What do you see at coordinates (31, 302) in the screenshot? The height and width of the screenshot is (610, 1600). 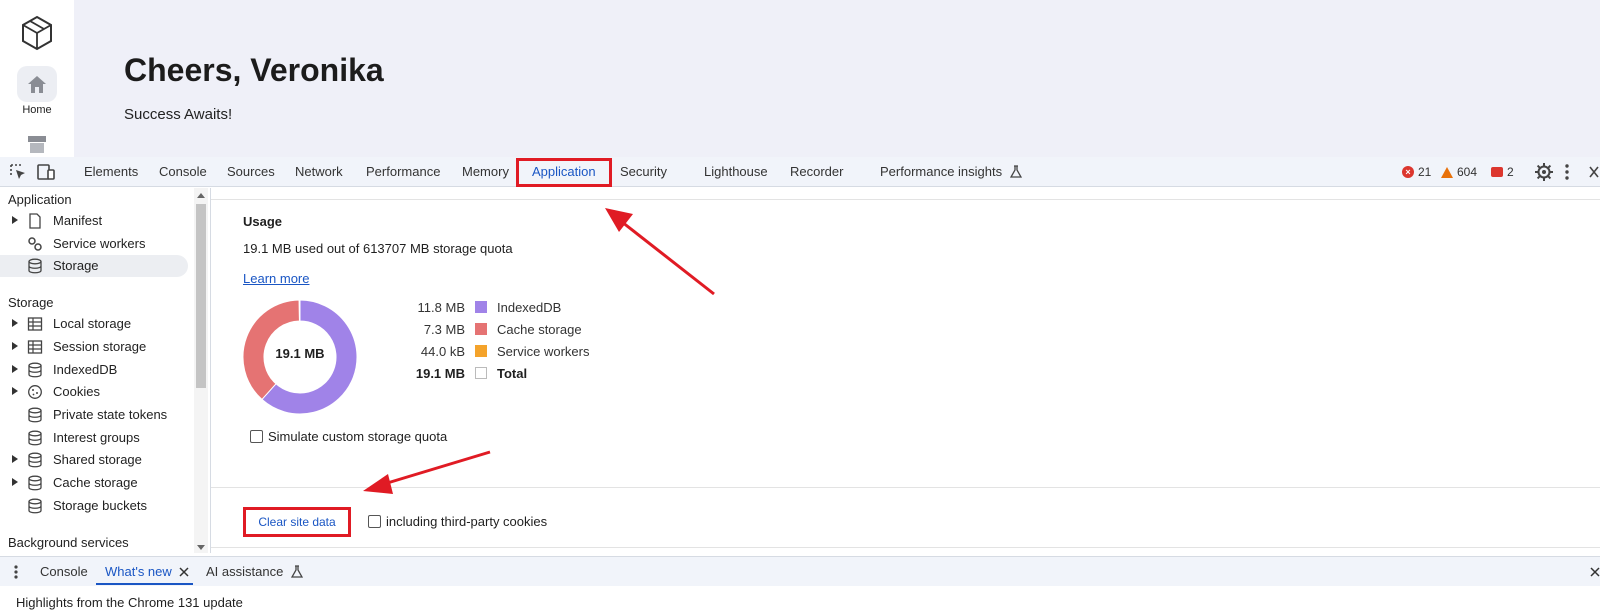 I see `section-header-storage: Storage` at bounding box center [31, 302].